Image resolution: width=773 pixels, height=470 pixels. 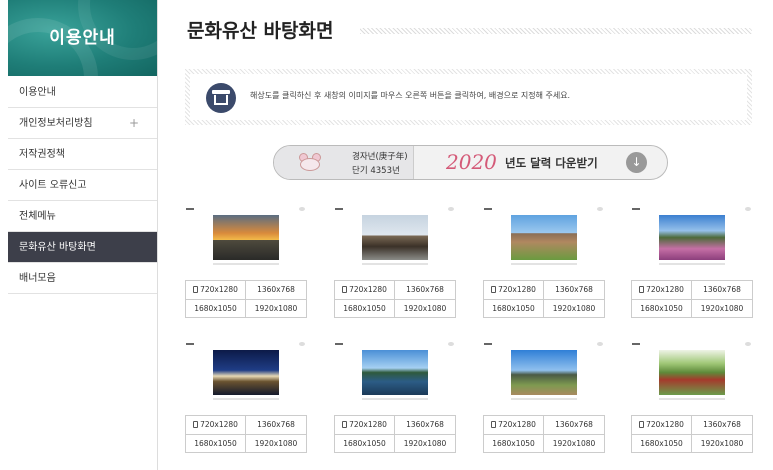 I want to click on sidebar-item-label: 문화유산 바탕화면, so click(x=57, y=247).